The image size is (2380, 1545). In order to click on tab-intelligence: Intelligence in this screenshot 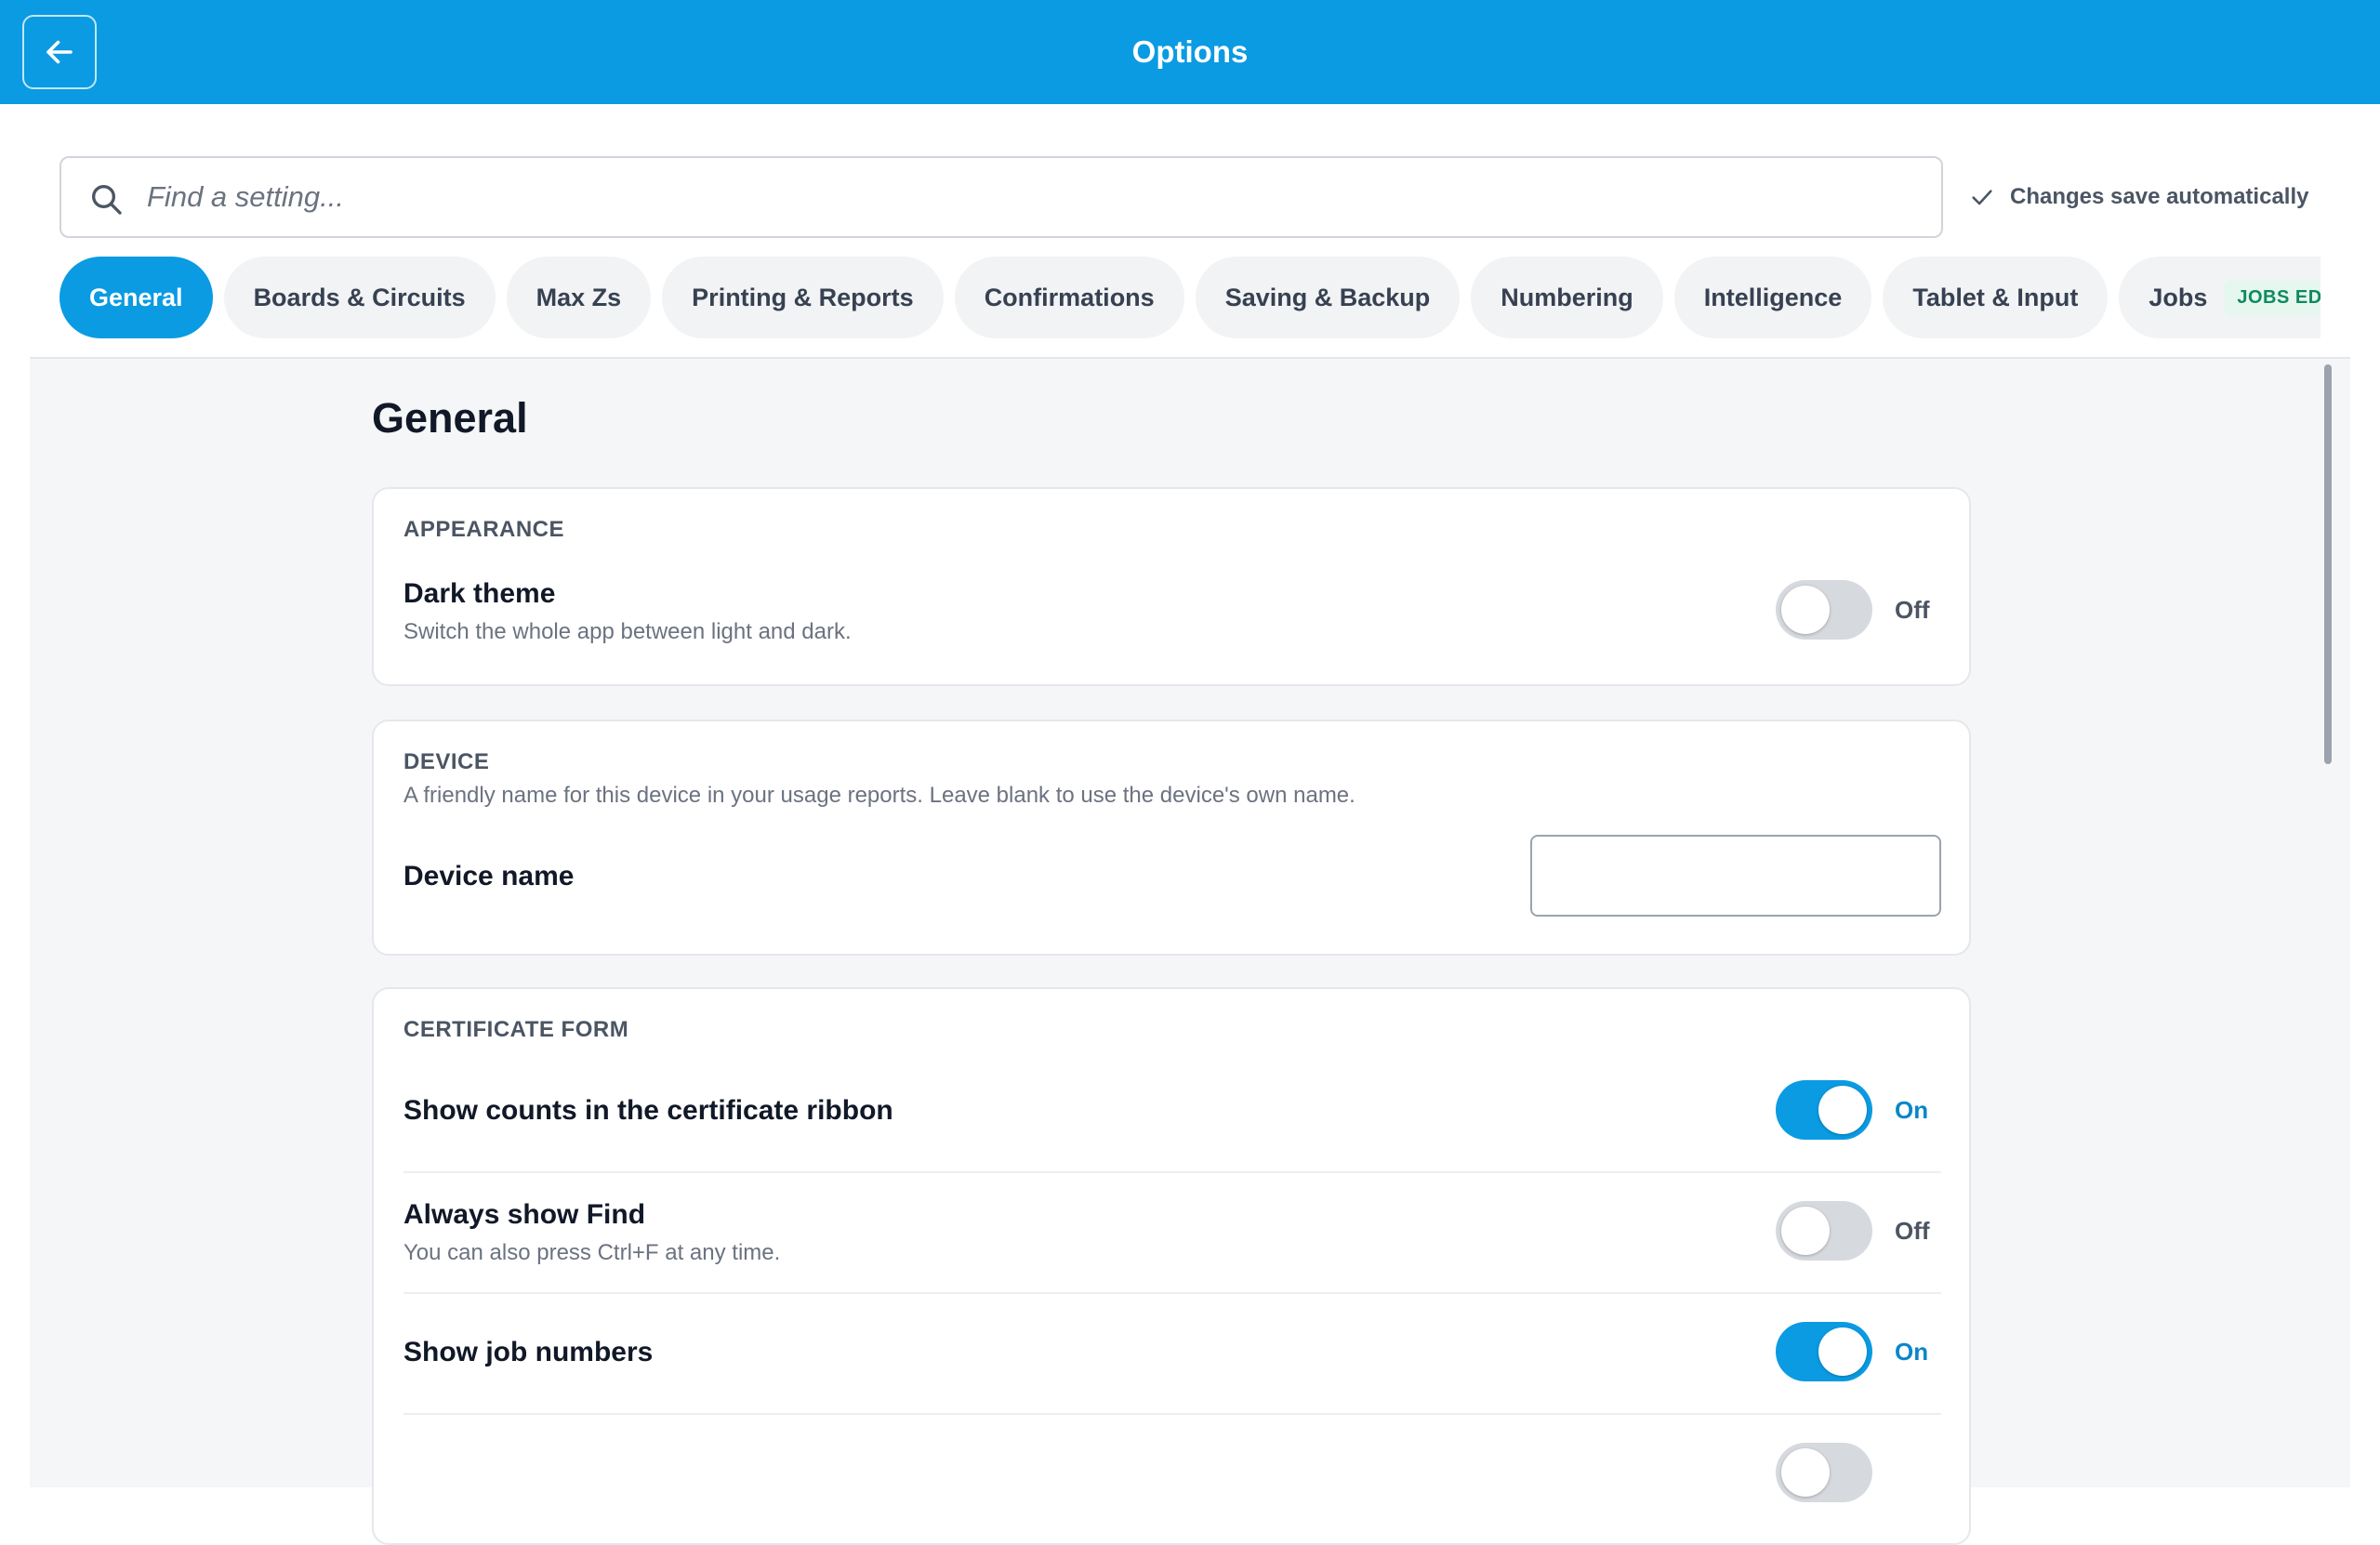, I will do `click(1772, 297)`.